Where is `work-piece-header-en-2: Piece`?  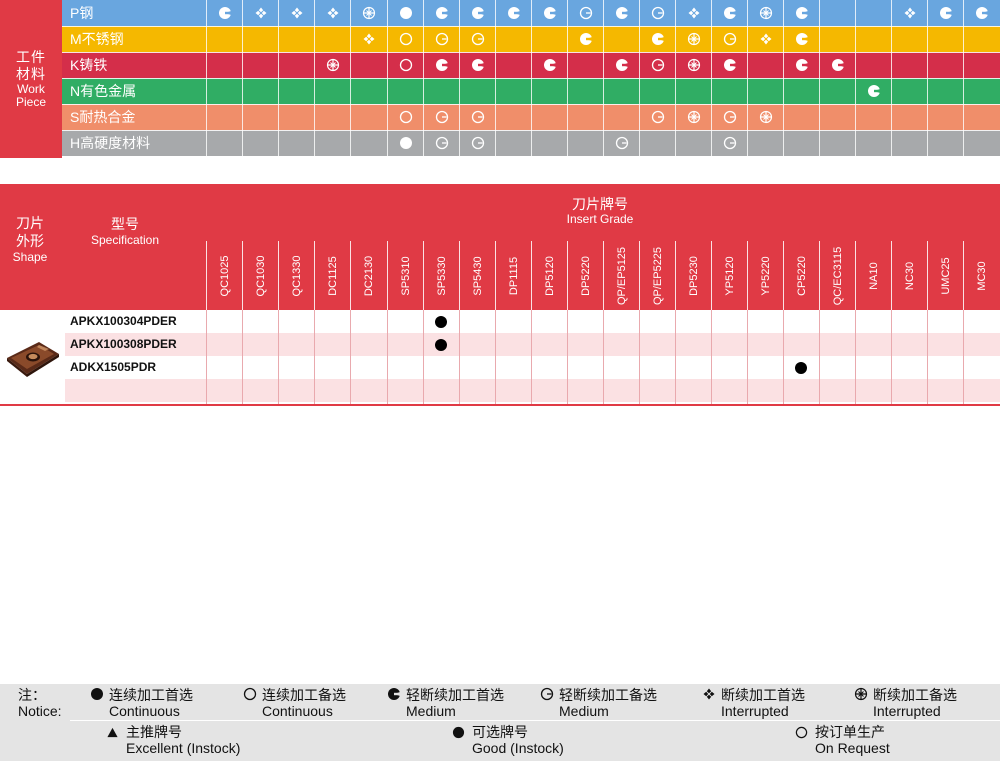
work-piece-header-en-2: Piece is located at coordinates (31, 102).